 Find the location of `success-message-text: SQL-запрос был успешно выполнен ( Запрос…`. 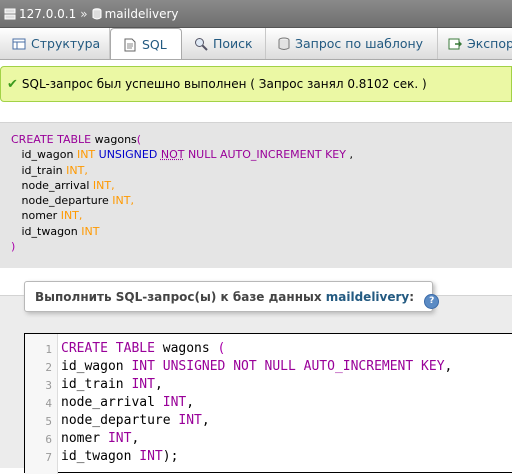

success-message-text: SQL-запрос был успешно выполнен ( Запрос… is located at coordinates (224, 84).